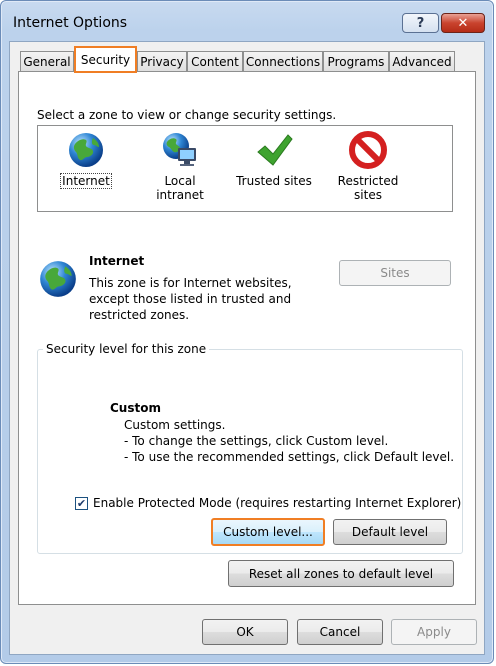 The image size is (496, 666). I want to click on tab-privacy: Privacy, so click(162, 61).